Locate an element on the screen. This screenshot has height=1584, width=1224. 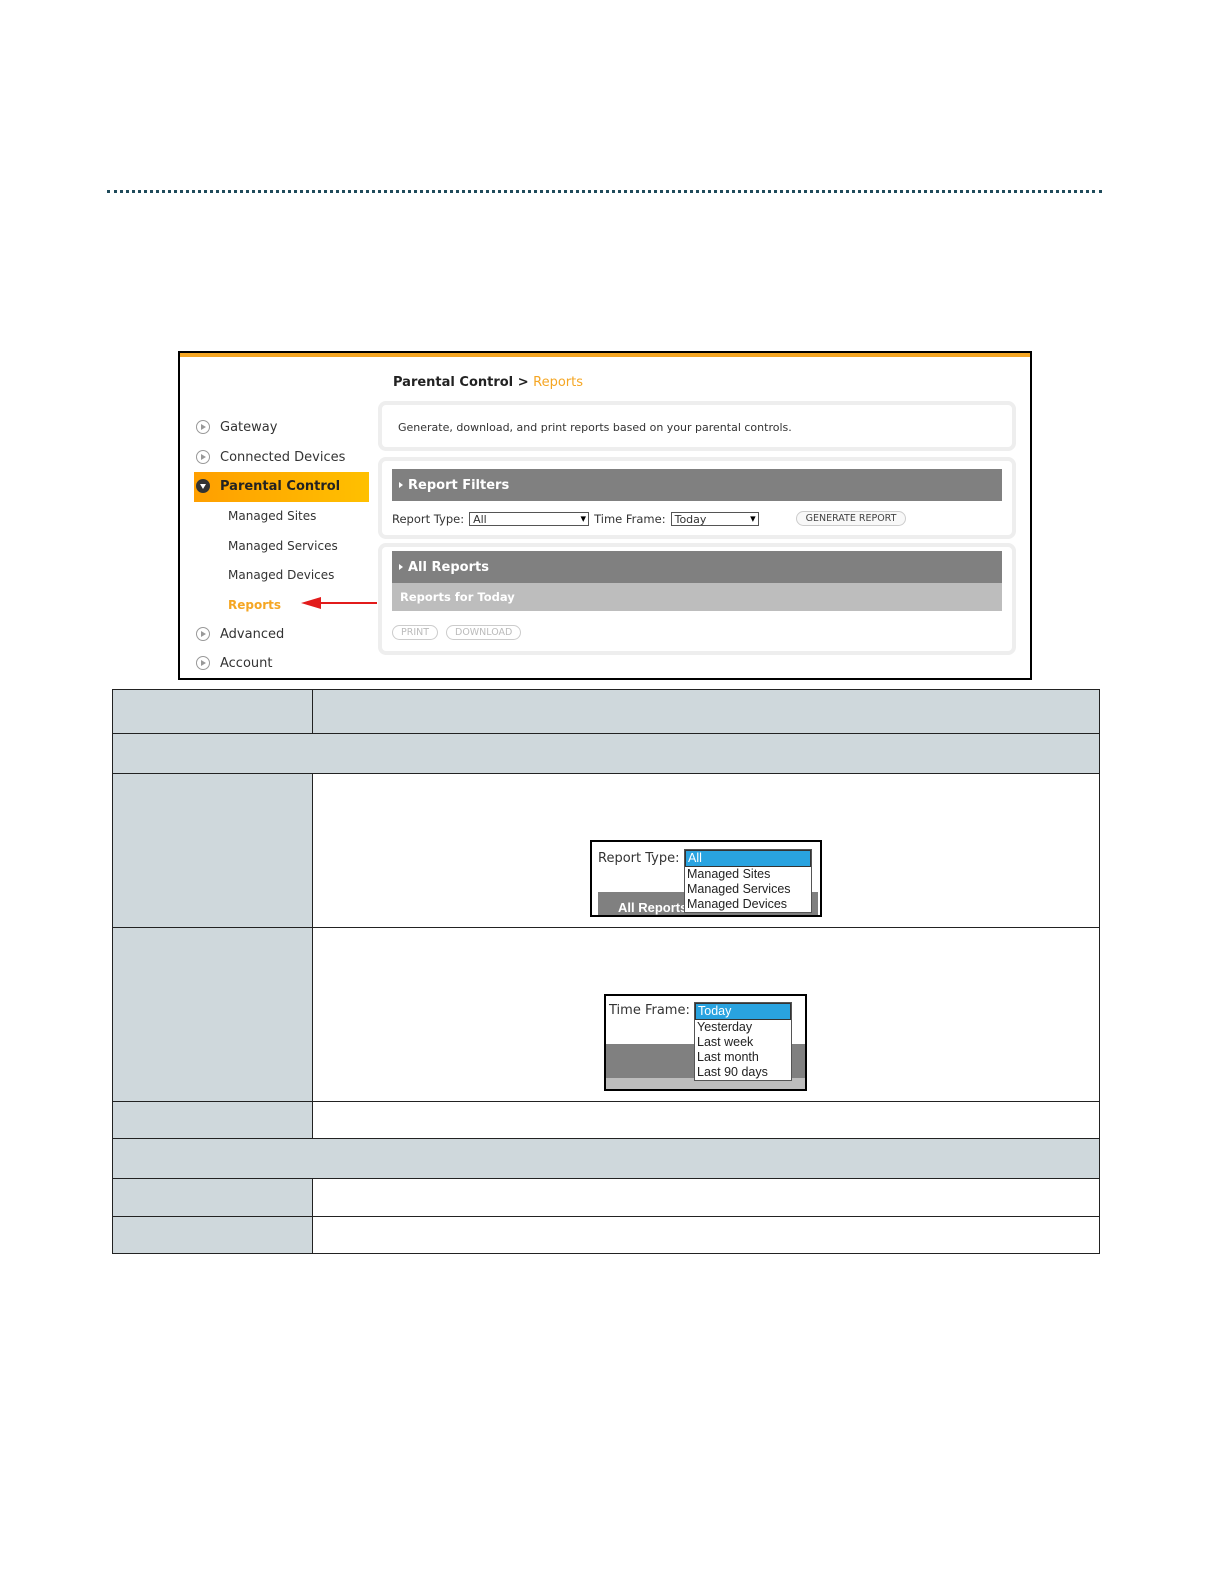
report-type-select: All is located at coordinates (529, 518).